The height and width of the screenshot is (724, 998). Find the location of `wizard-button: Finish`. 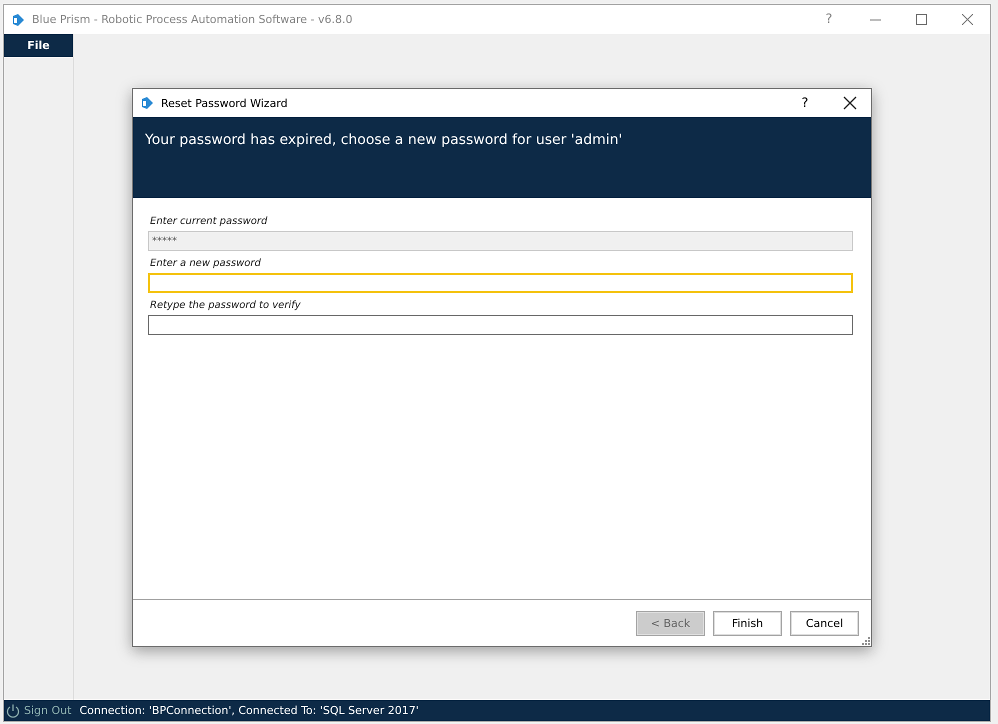

wizard-button: Finish is located at coordinates (747, 623).